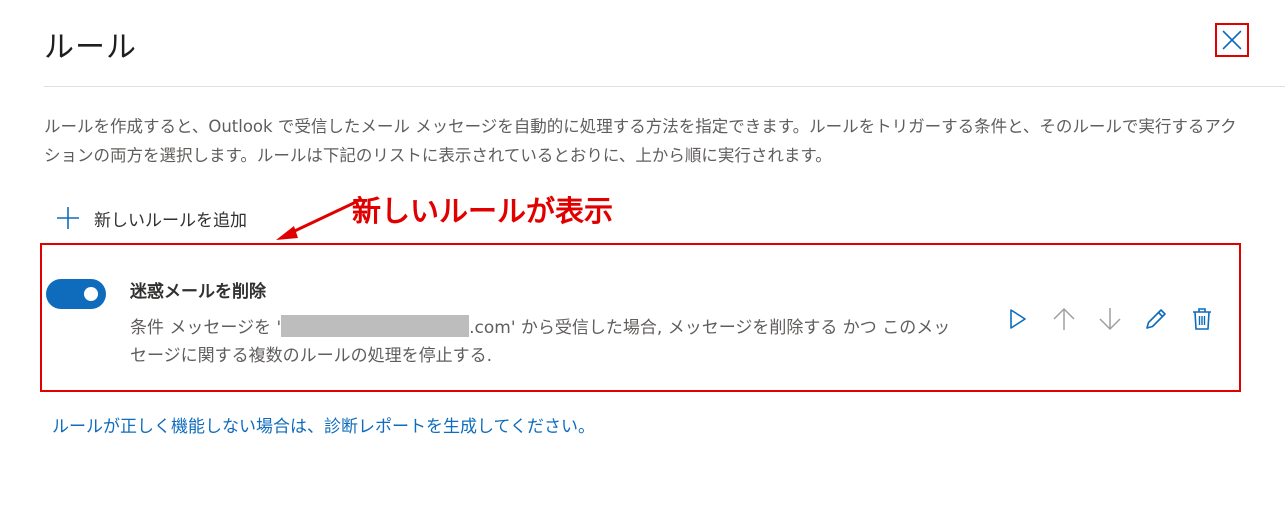 The width and height of the screenshot is (1285, 519). I want to click on trash-icon, so click(1202, 319).